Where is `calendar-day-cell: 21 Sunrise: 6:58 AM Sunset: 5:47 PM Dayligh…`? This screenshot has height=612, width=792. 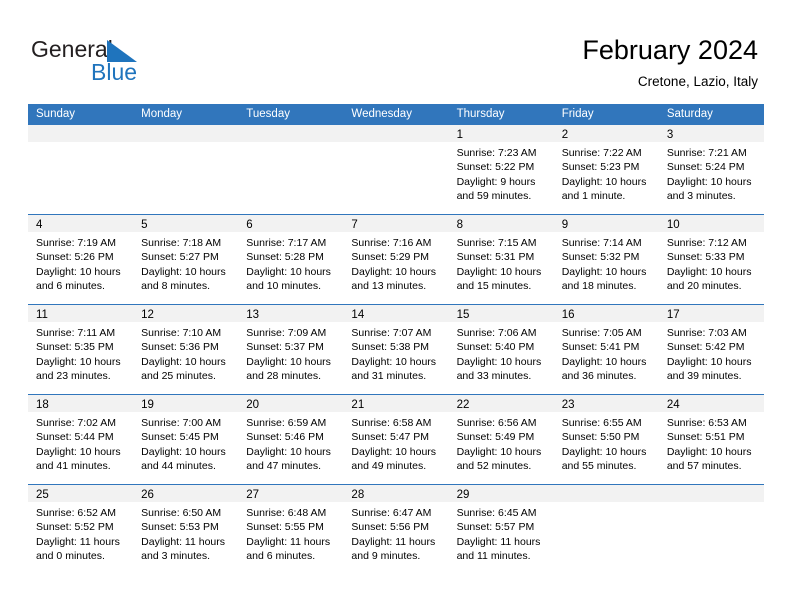 calendar-day-cell: 21 Sunrise: 6:58 AM Sunset: 5:47 PM Dayligh… is located at coordinates (396, 439).